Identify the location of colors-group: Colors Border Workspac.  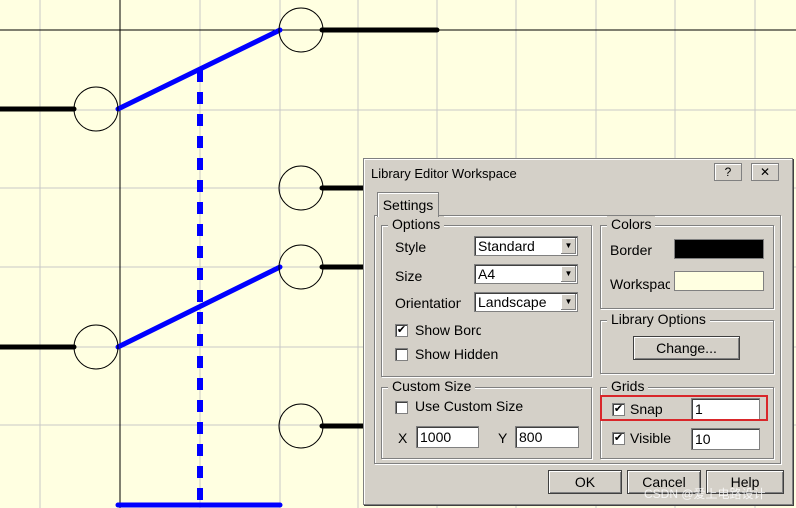
(687, 262).